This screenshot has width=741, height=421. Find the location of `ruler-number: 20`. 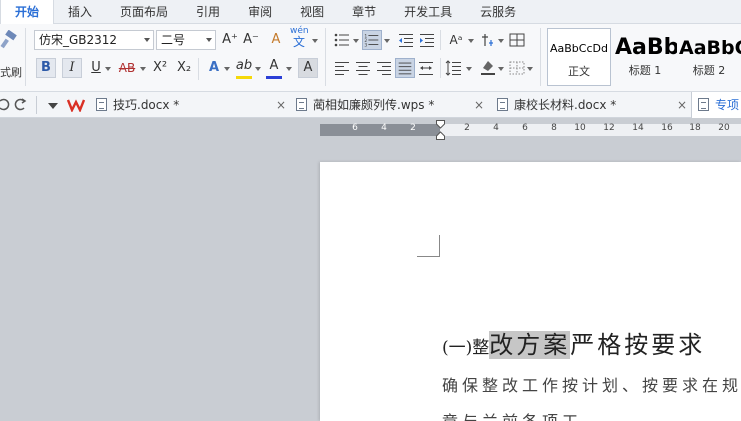

ruler-number: 20 is located at coordinates (724, 128).